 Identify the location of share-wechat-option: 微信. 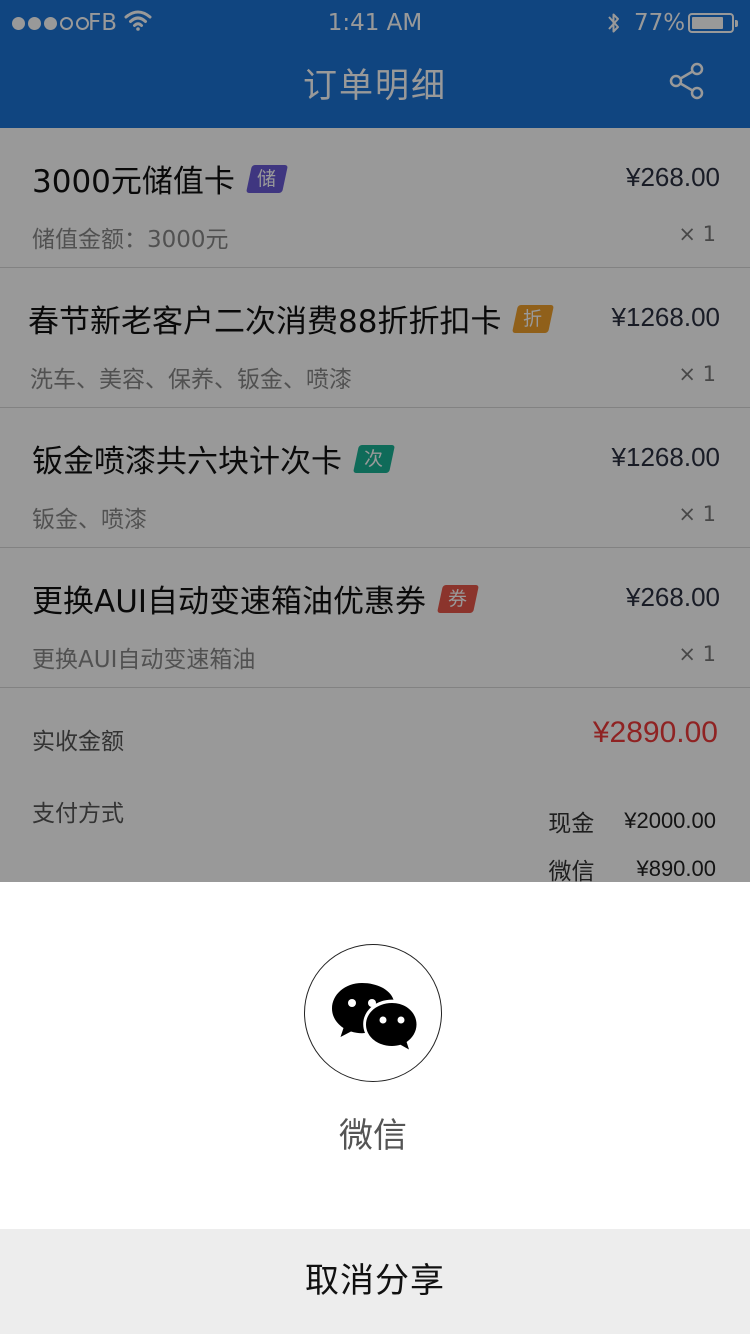
(373, 1050).